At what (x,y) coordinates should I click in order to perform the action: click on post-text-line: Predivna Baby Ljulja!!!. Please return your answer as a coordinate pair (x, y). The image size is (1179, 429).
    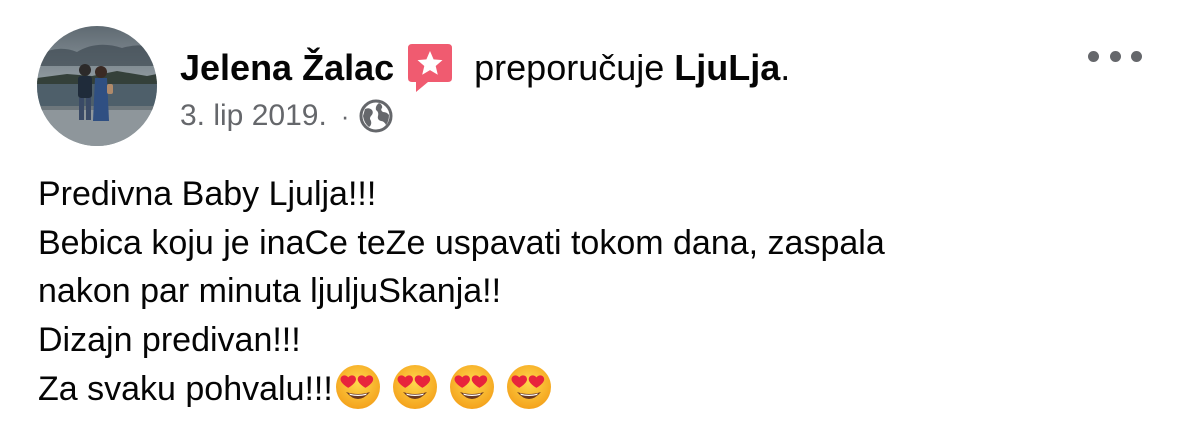
    Looking at the image, I should click on (207, 194).